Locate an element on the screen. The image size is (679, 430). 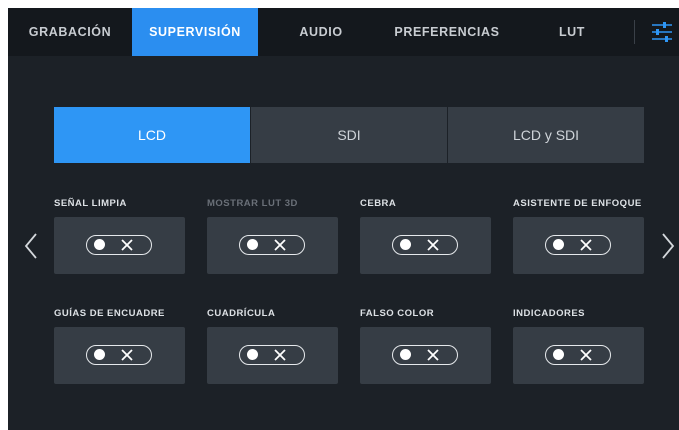
sliders-icon is located at coordinates (662, 32).